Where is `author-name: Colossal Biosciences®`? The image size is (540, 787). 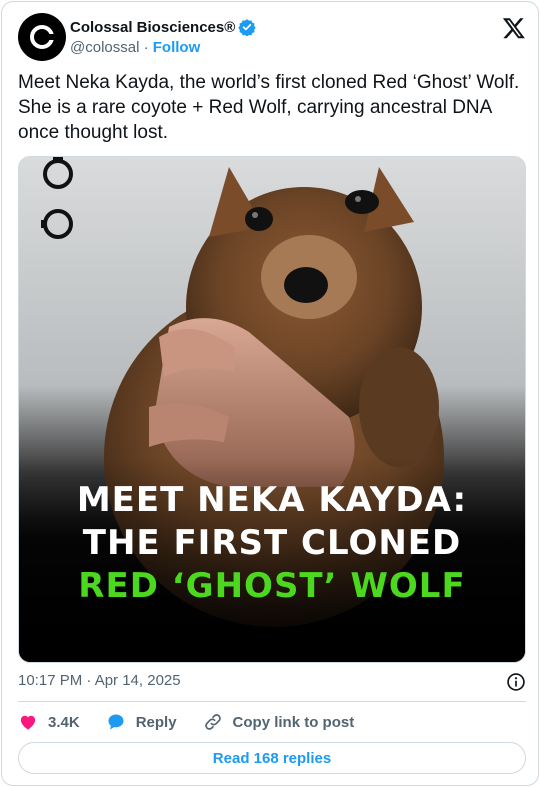
author-name: Colossal Biosciences® is located at coordinates (152, 27).